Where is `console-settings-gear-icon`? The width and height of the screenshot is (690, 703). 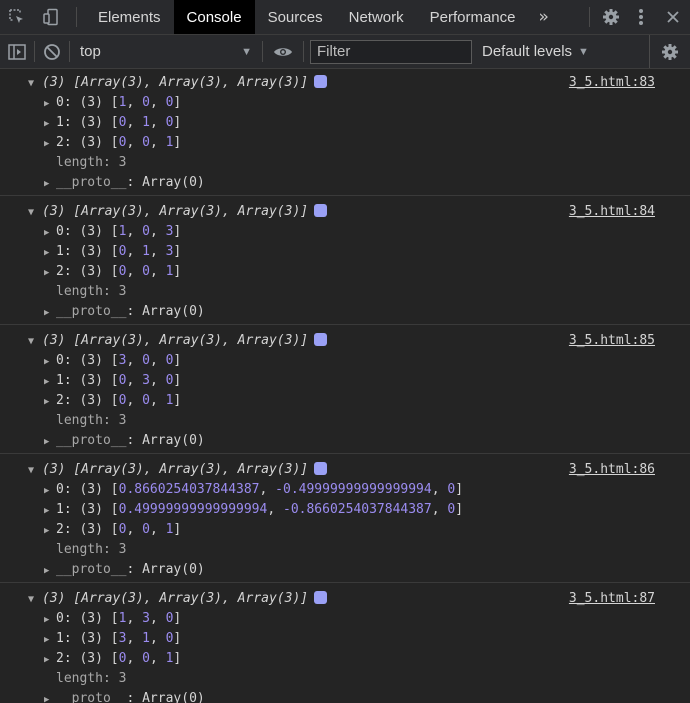
console-settings-gear-icon is located at coordinates (669, 51).